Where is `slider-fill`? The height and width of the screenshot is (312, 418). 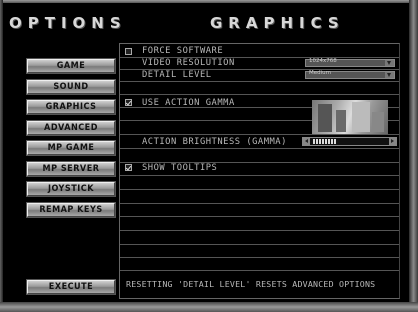
slider-fill is located at coordinates (324, 141).